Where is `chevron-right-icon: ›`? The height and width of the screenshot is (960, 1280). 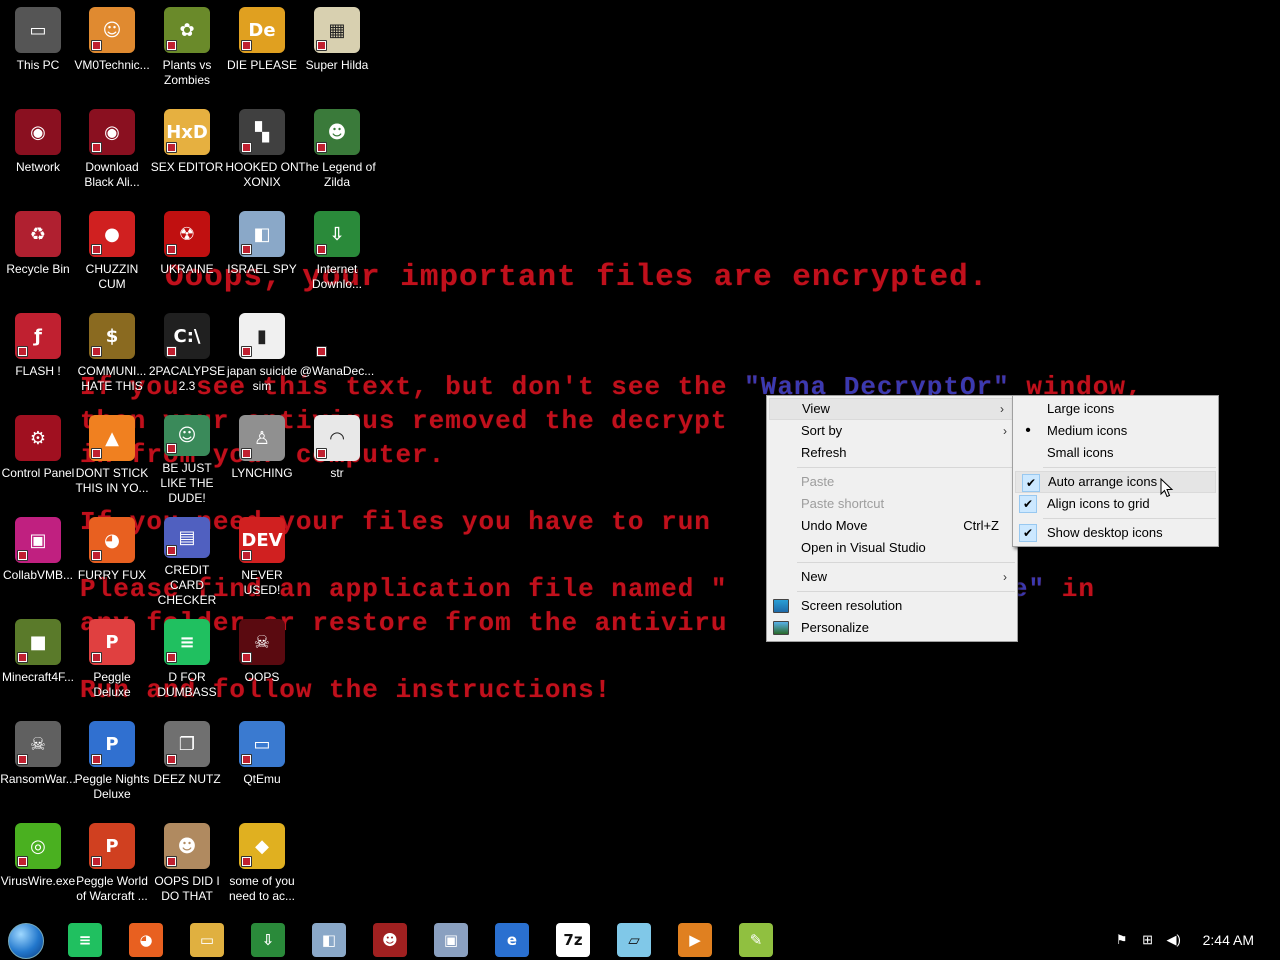 chevron-right-icon: › is located at coordinates (1005, 577).